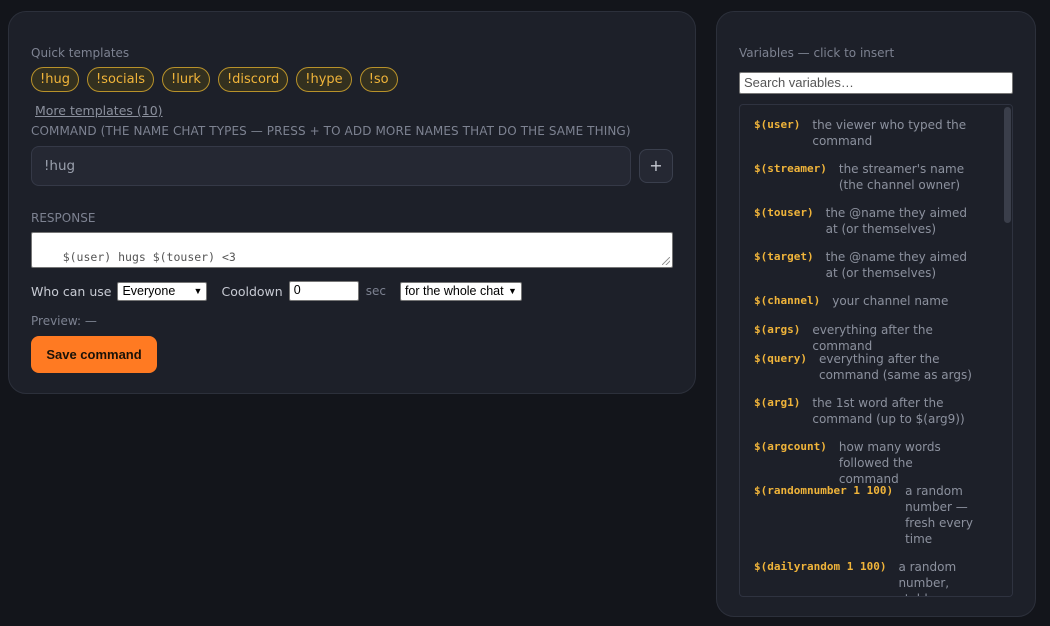 The width and height of the screenshot is (1050, 626). I want to click on save-command-button: Save command, so click(94, 354).